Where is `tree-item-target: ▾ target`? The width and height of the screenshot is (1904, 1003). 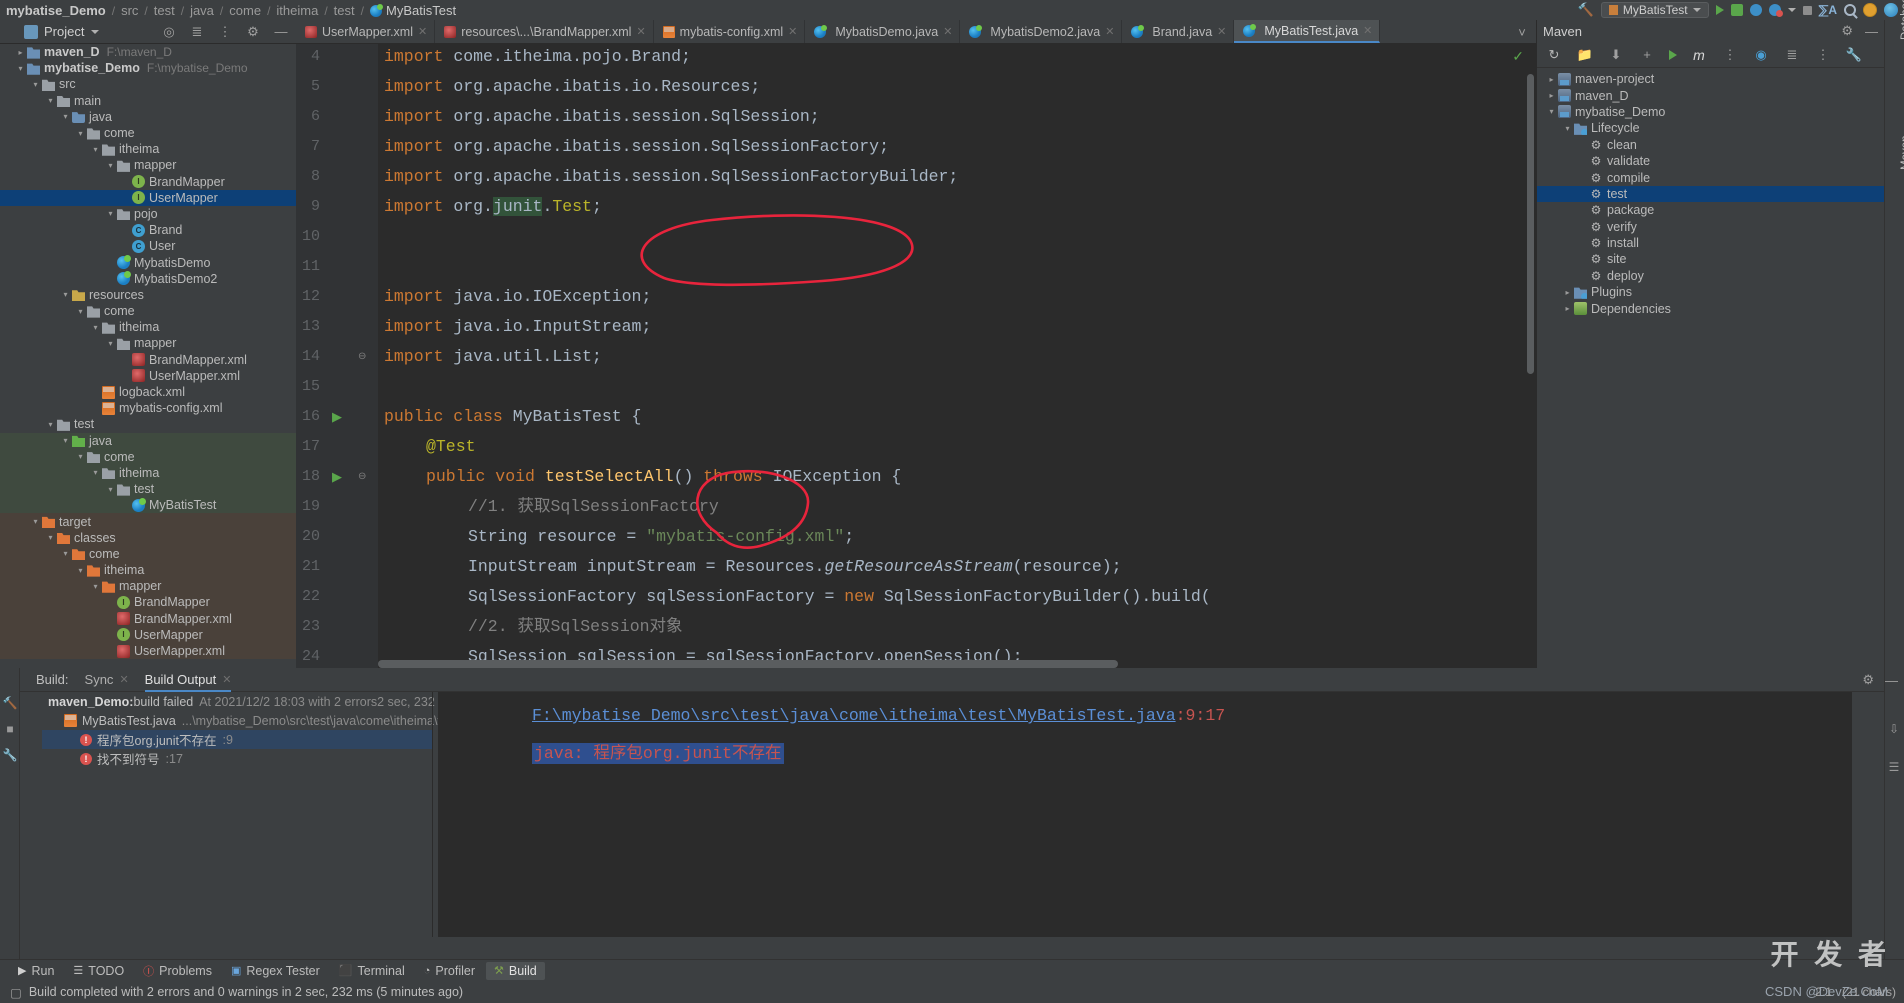 tree-item-target: ▾ target is located at coordinates (148, 521).